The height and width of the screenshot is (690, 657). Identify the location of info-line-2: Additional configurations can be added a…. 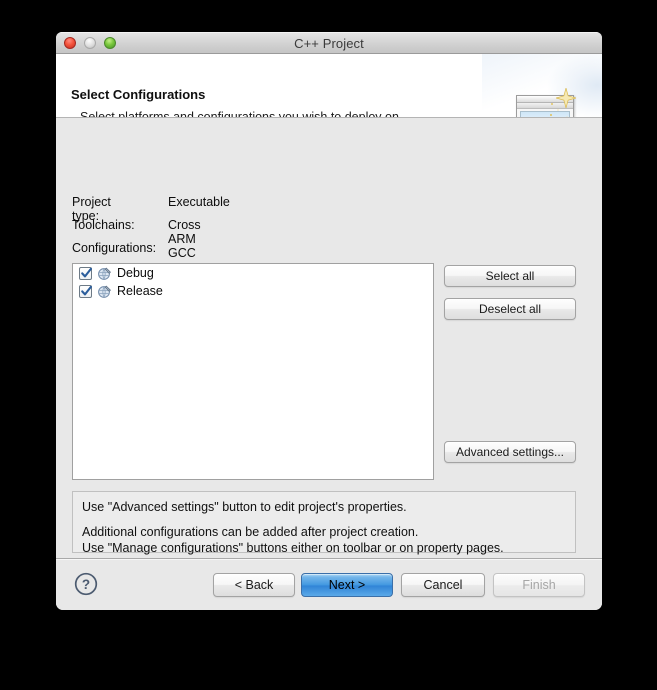
(250, 532).